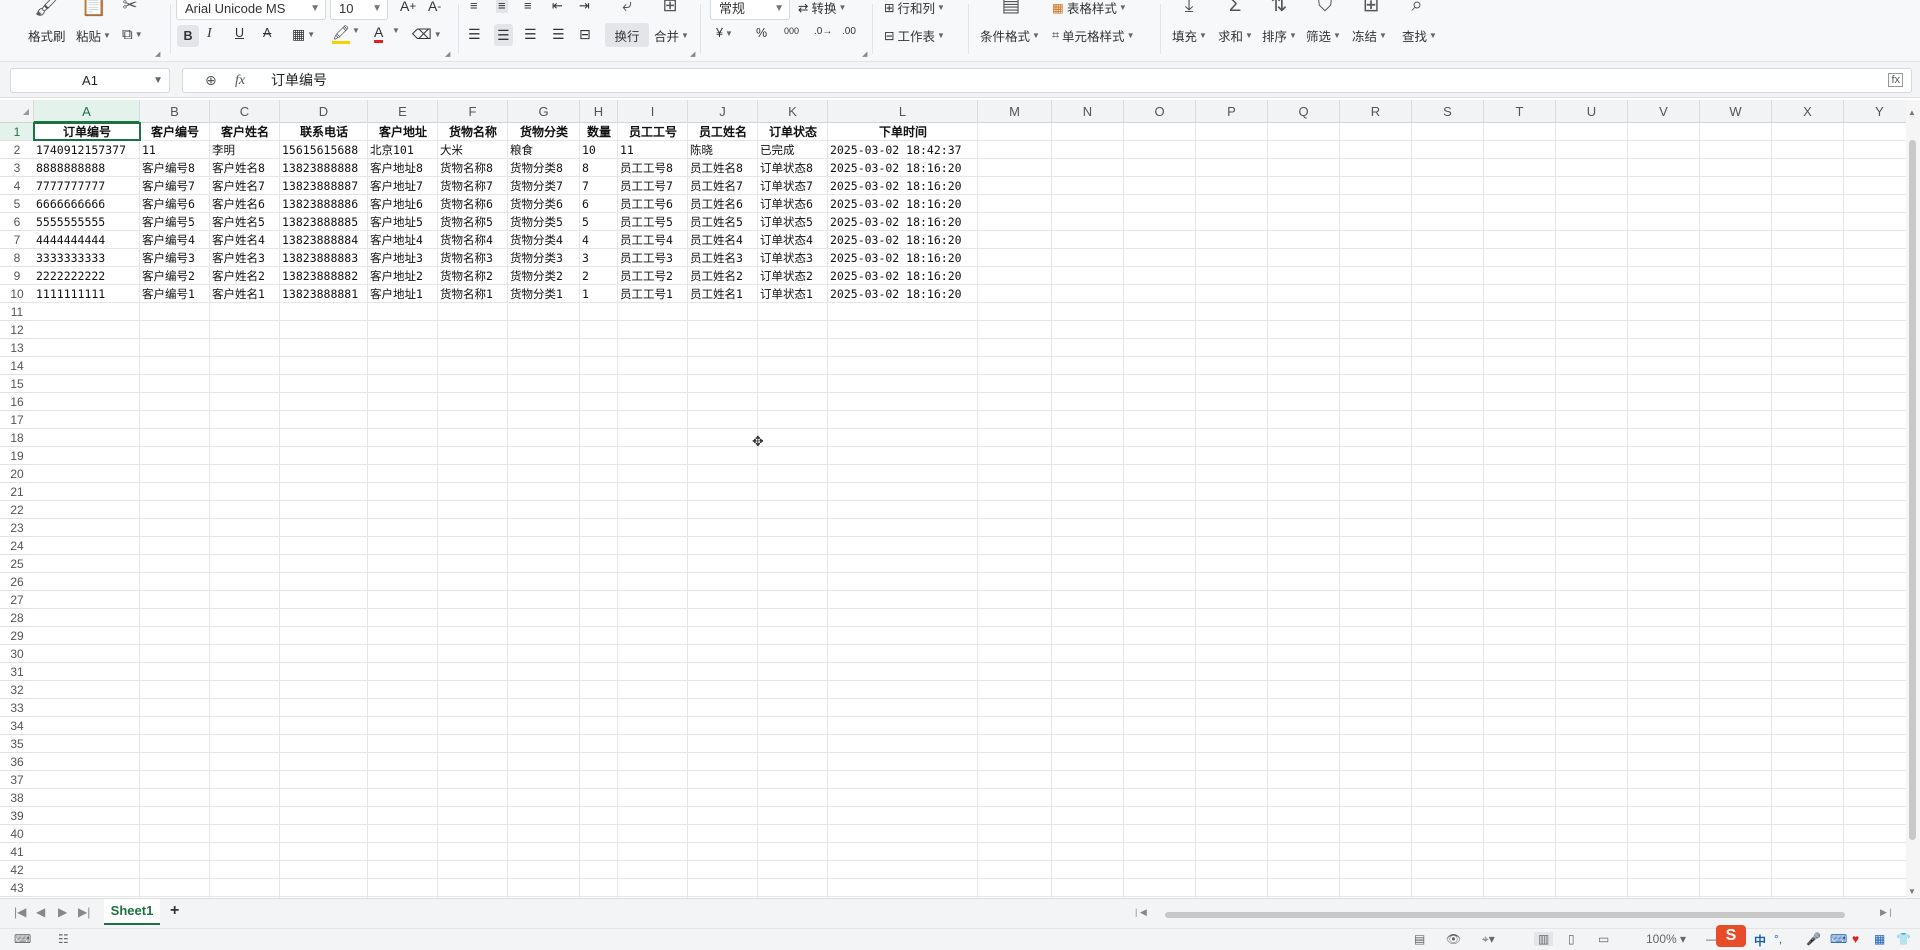 This screenshot has width=1920, height=950. What do you see at coordinates (324, 168) in the screenshot?
I see `table-cell: 13823888888` at bounding box center [324, 168].